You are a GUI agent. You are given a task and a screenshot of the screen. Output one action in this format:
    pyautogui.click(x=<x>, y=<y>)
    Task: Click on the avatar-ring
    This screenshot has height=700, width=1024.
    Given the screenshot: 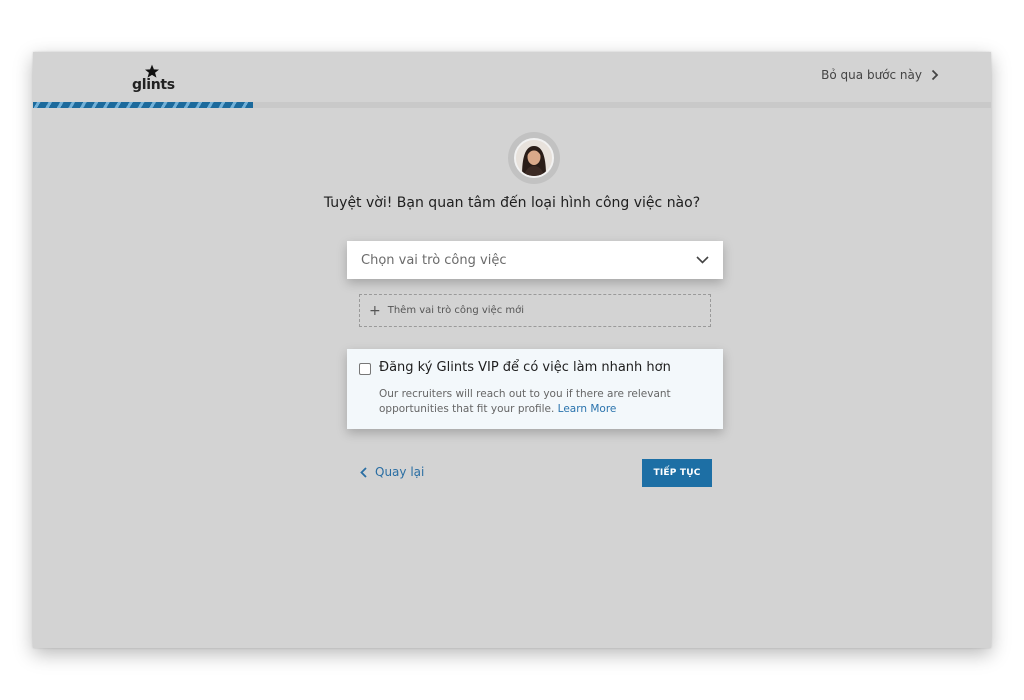 What is the action you would take?
    pyautogui.click(x=534, y=158)
    